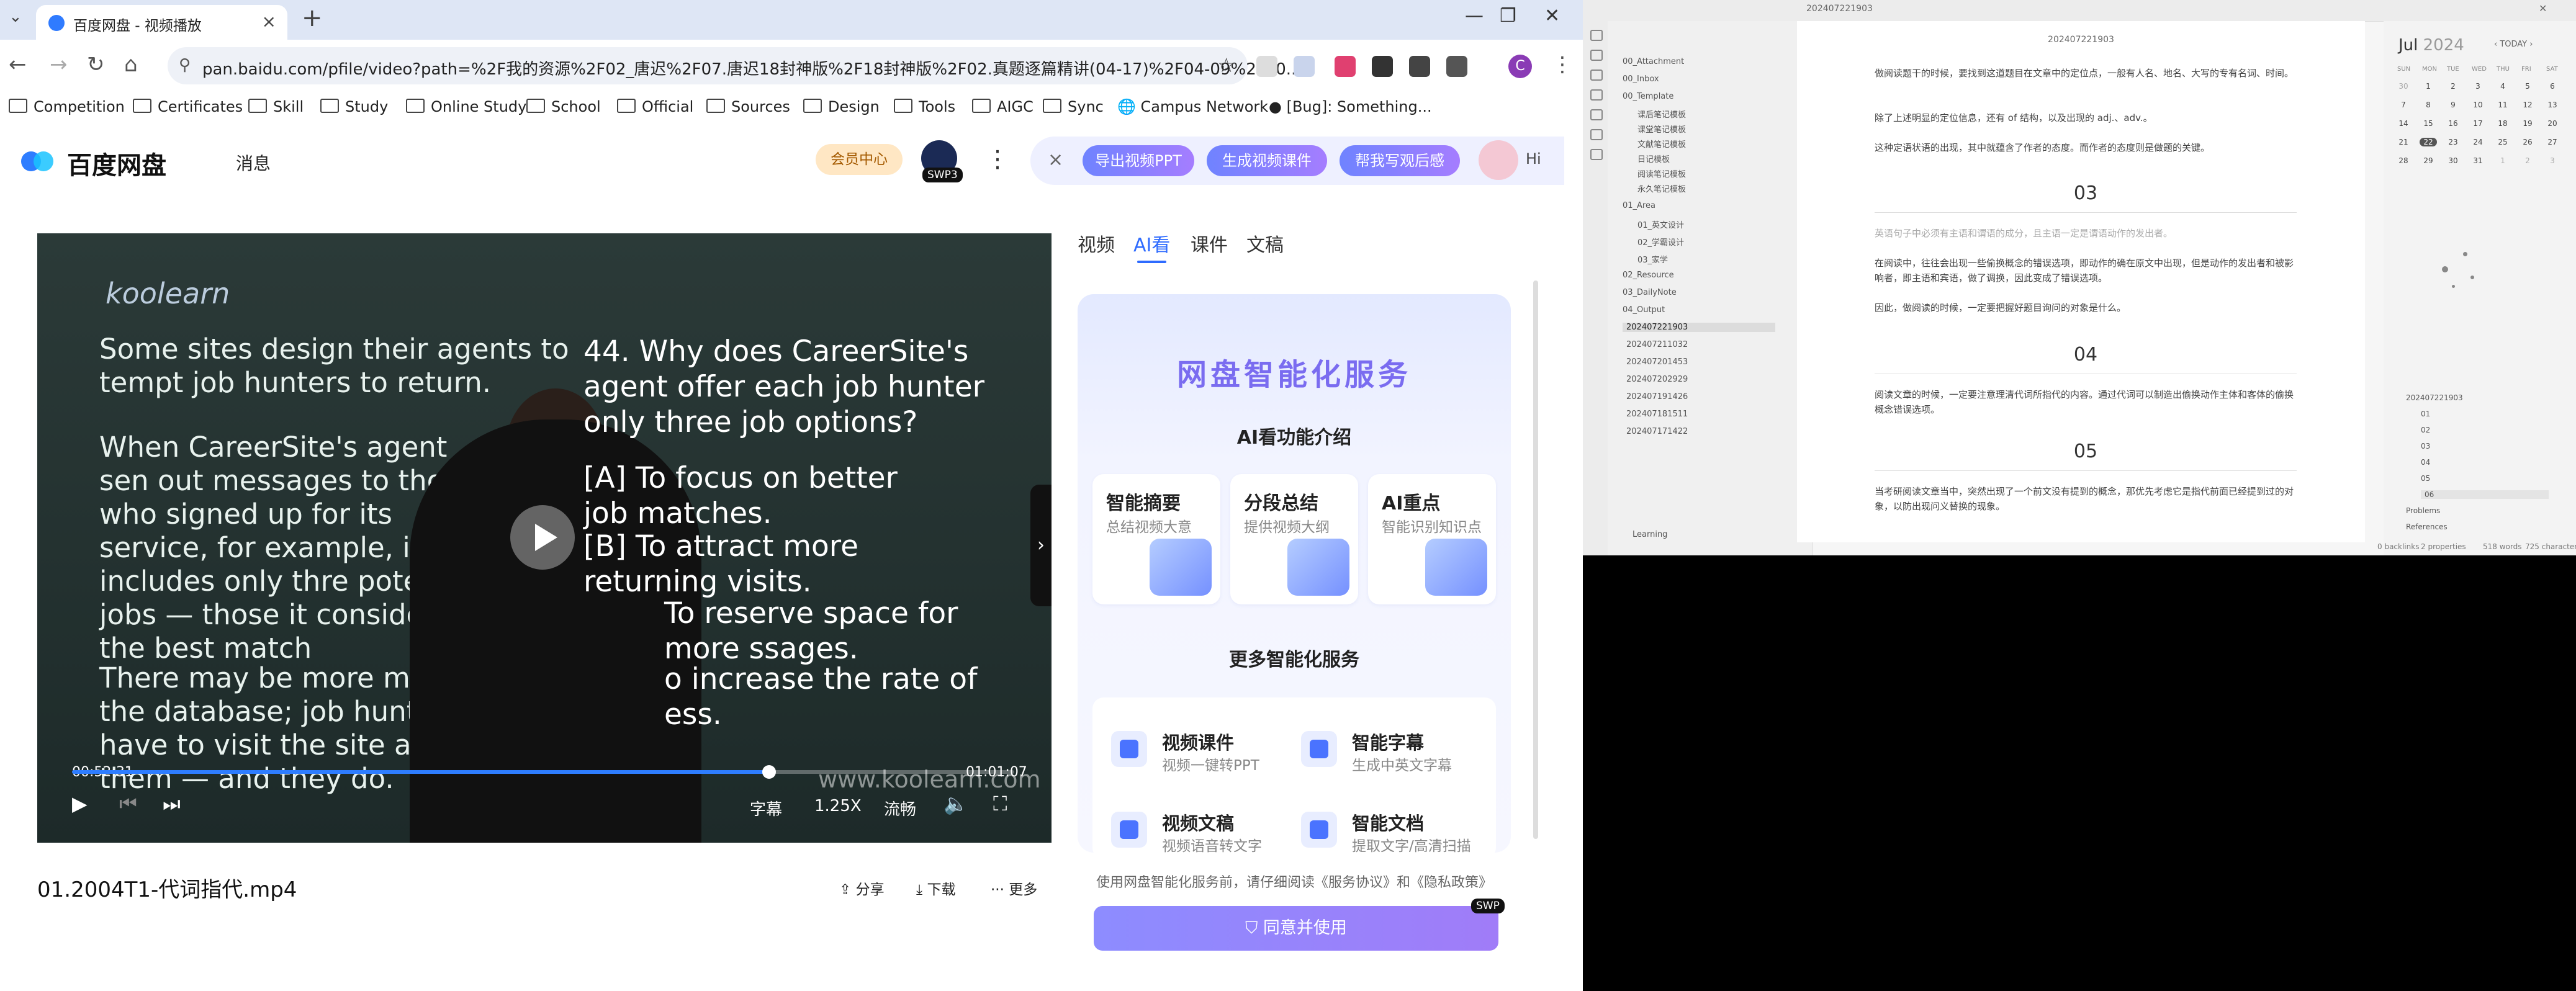 This screenshot has width=2576, height=991. Describe the element at coordinates (1839, 9) in the screenshot. I see `note-tab: 20240722​1903` at that location.